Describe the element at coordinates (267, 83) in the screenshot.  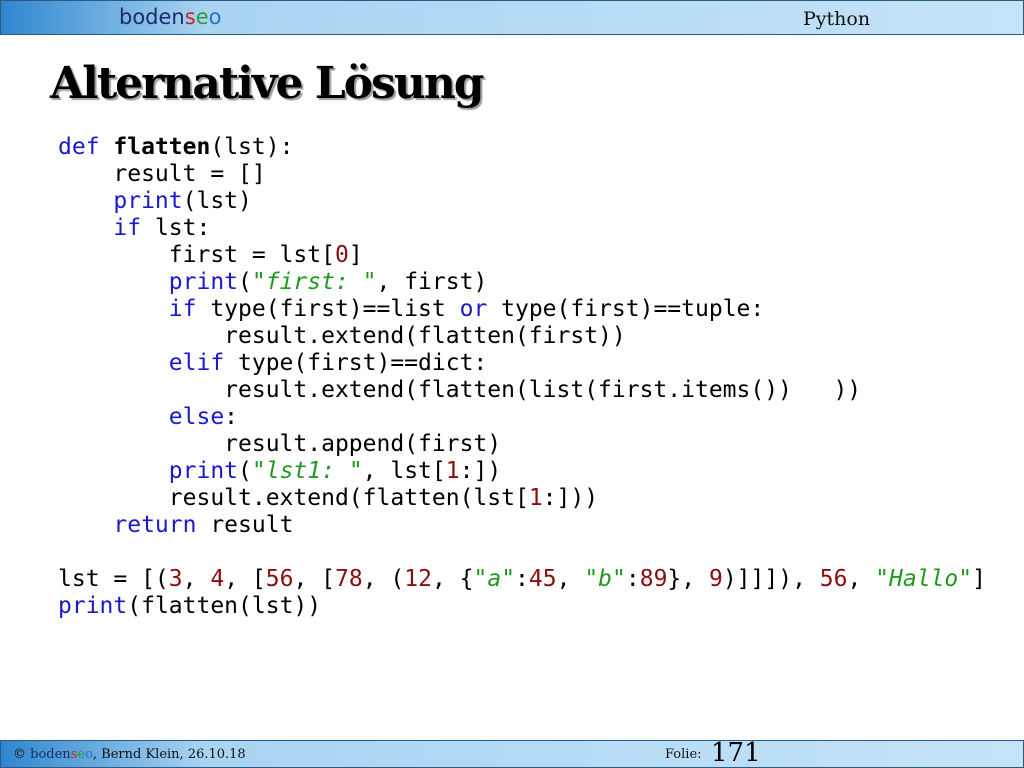
I see `slide-title: Alternative Lösung` at that location.